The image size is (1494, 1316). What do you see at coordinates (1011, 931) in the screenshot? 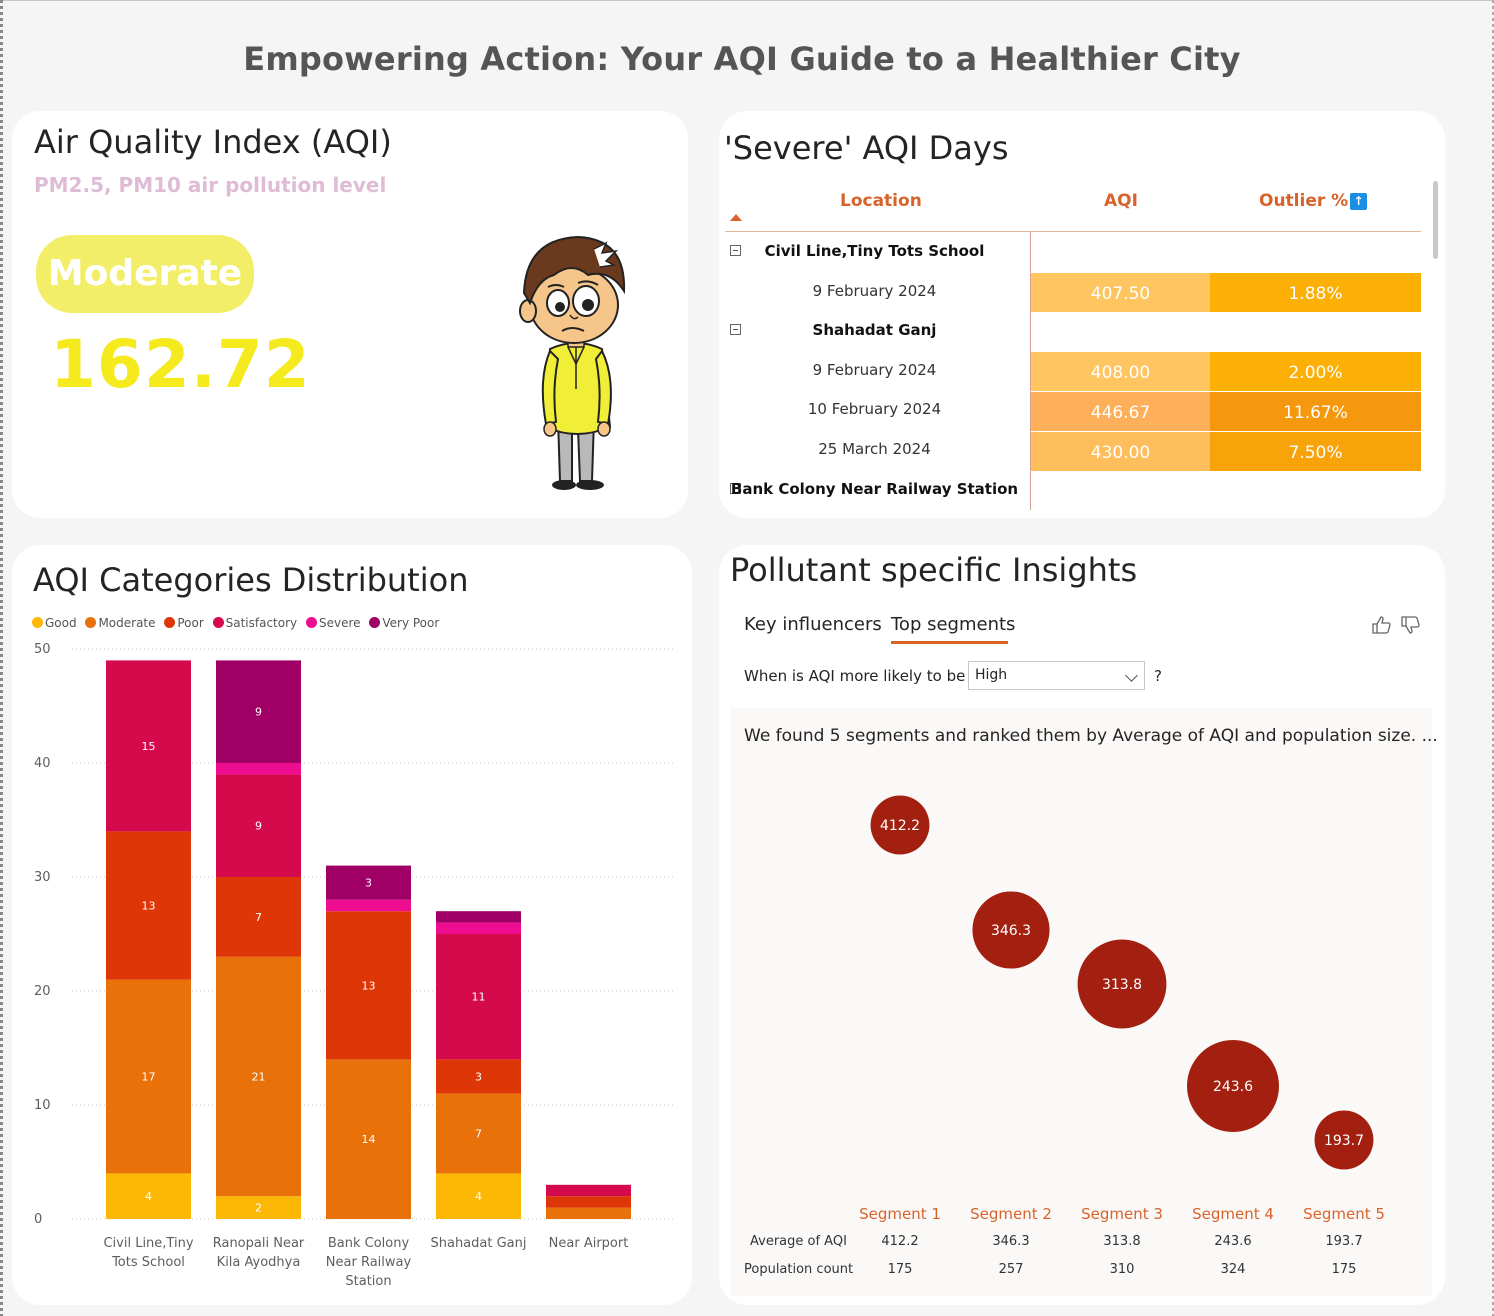
I see `bubble-label: 346.3` at bounding box center [1011, 931].